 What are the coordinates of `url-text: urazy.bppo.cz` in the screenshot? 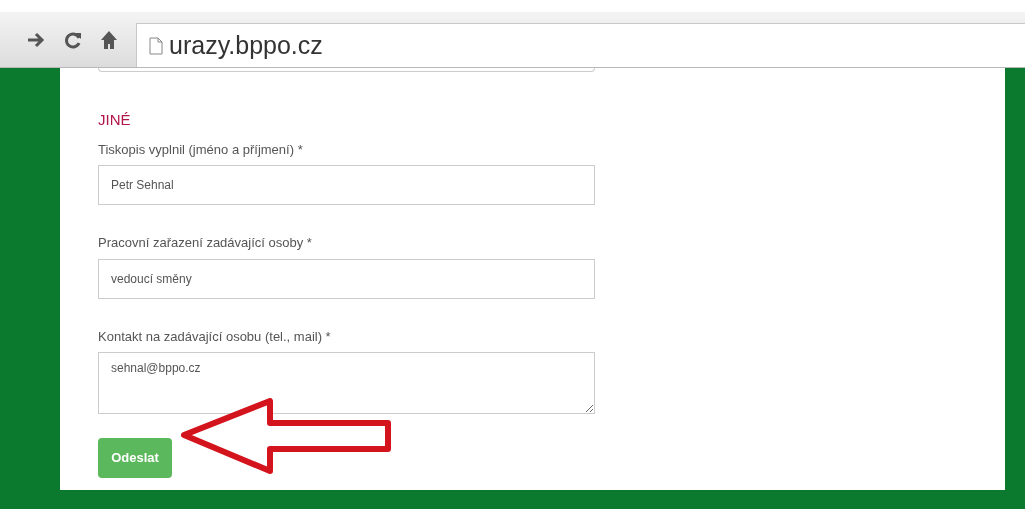 It's located at (246, 45).